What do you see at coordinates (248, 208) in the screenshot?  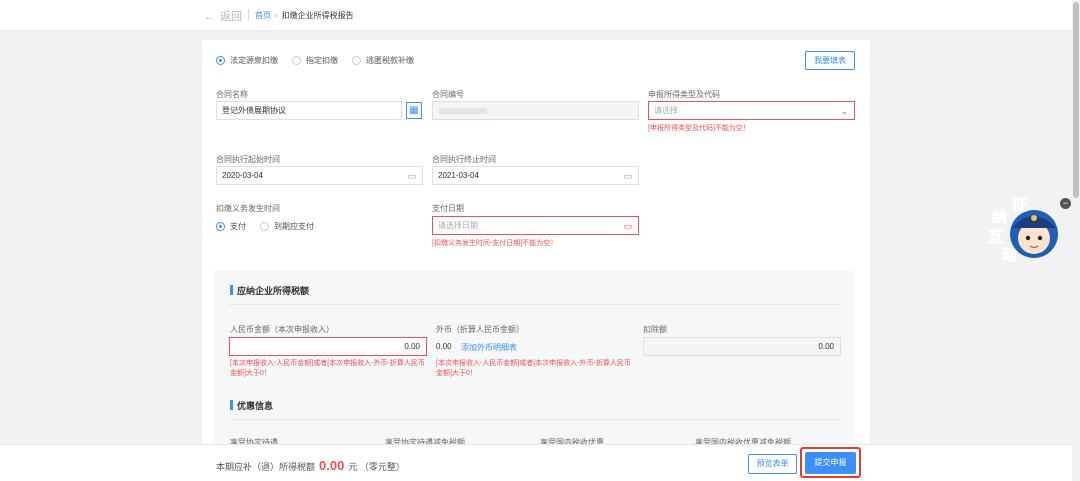 I see `obligation-time-label: 扣缴义务发生时间` at bounding box center [248, 208].